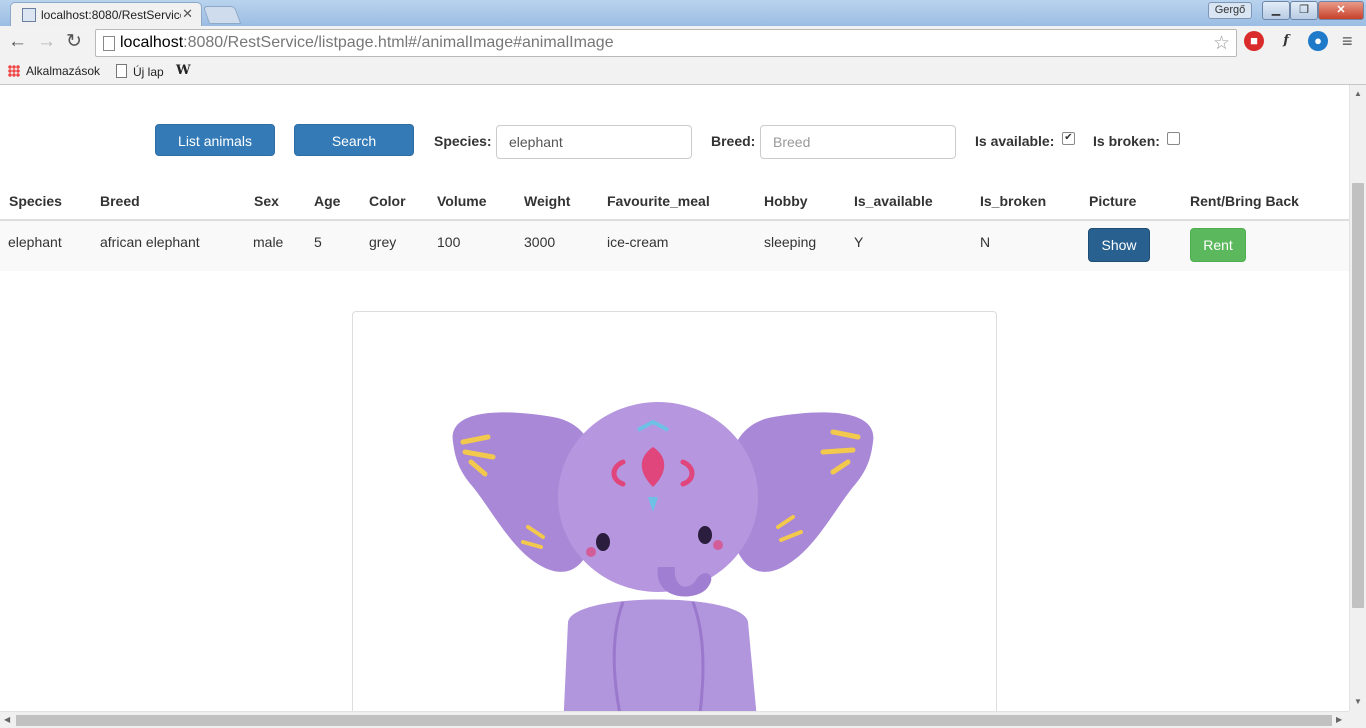 The width and height of the screenshot is (1366, 728). I want to click on cell-hobby: sleeping, so click(790, 242).